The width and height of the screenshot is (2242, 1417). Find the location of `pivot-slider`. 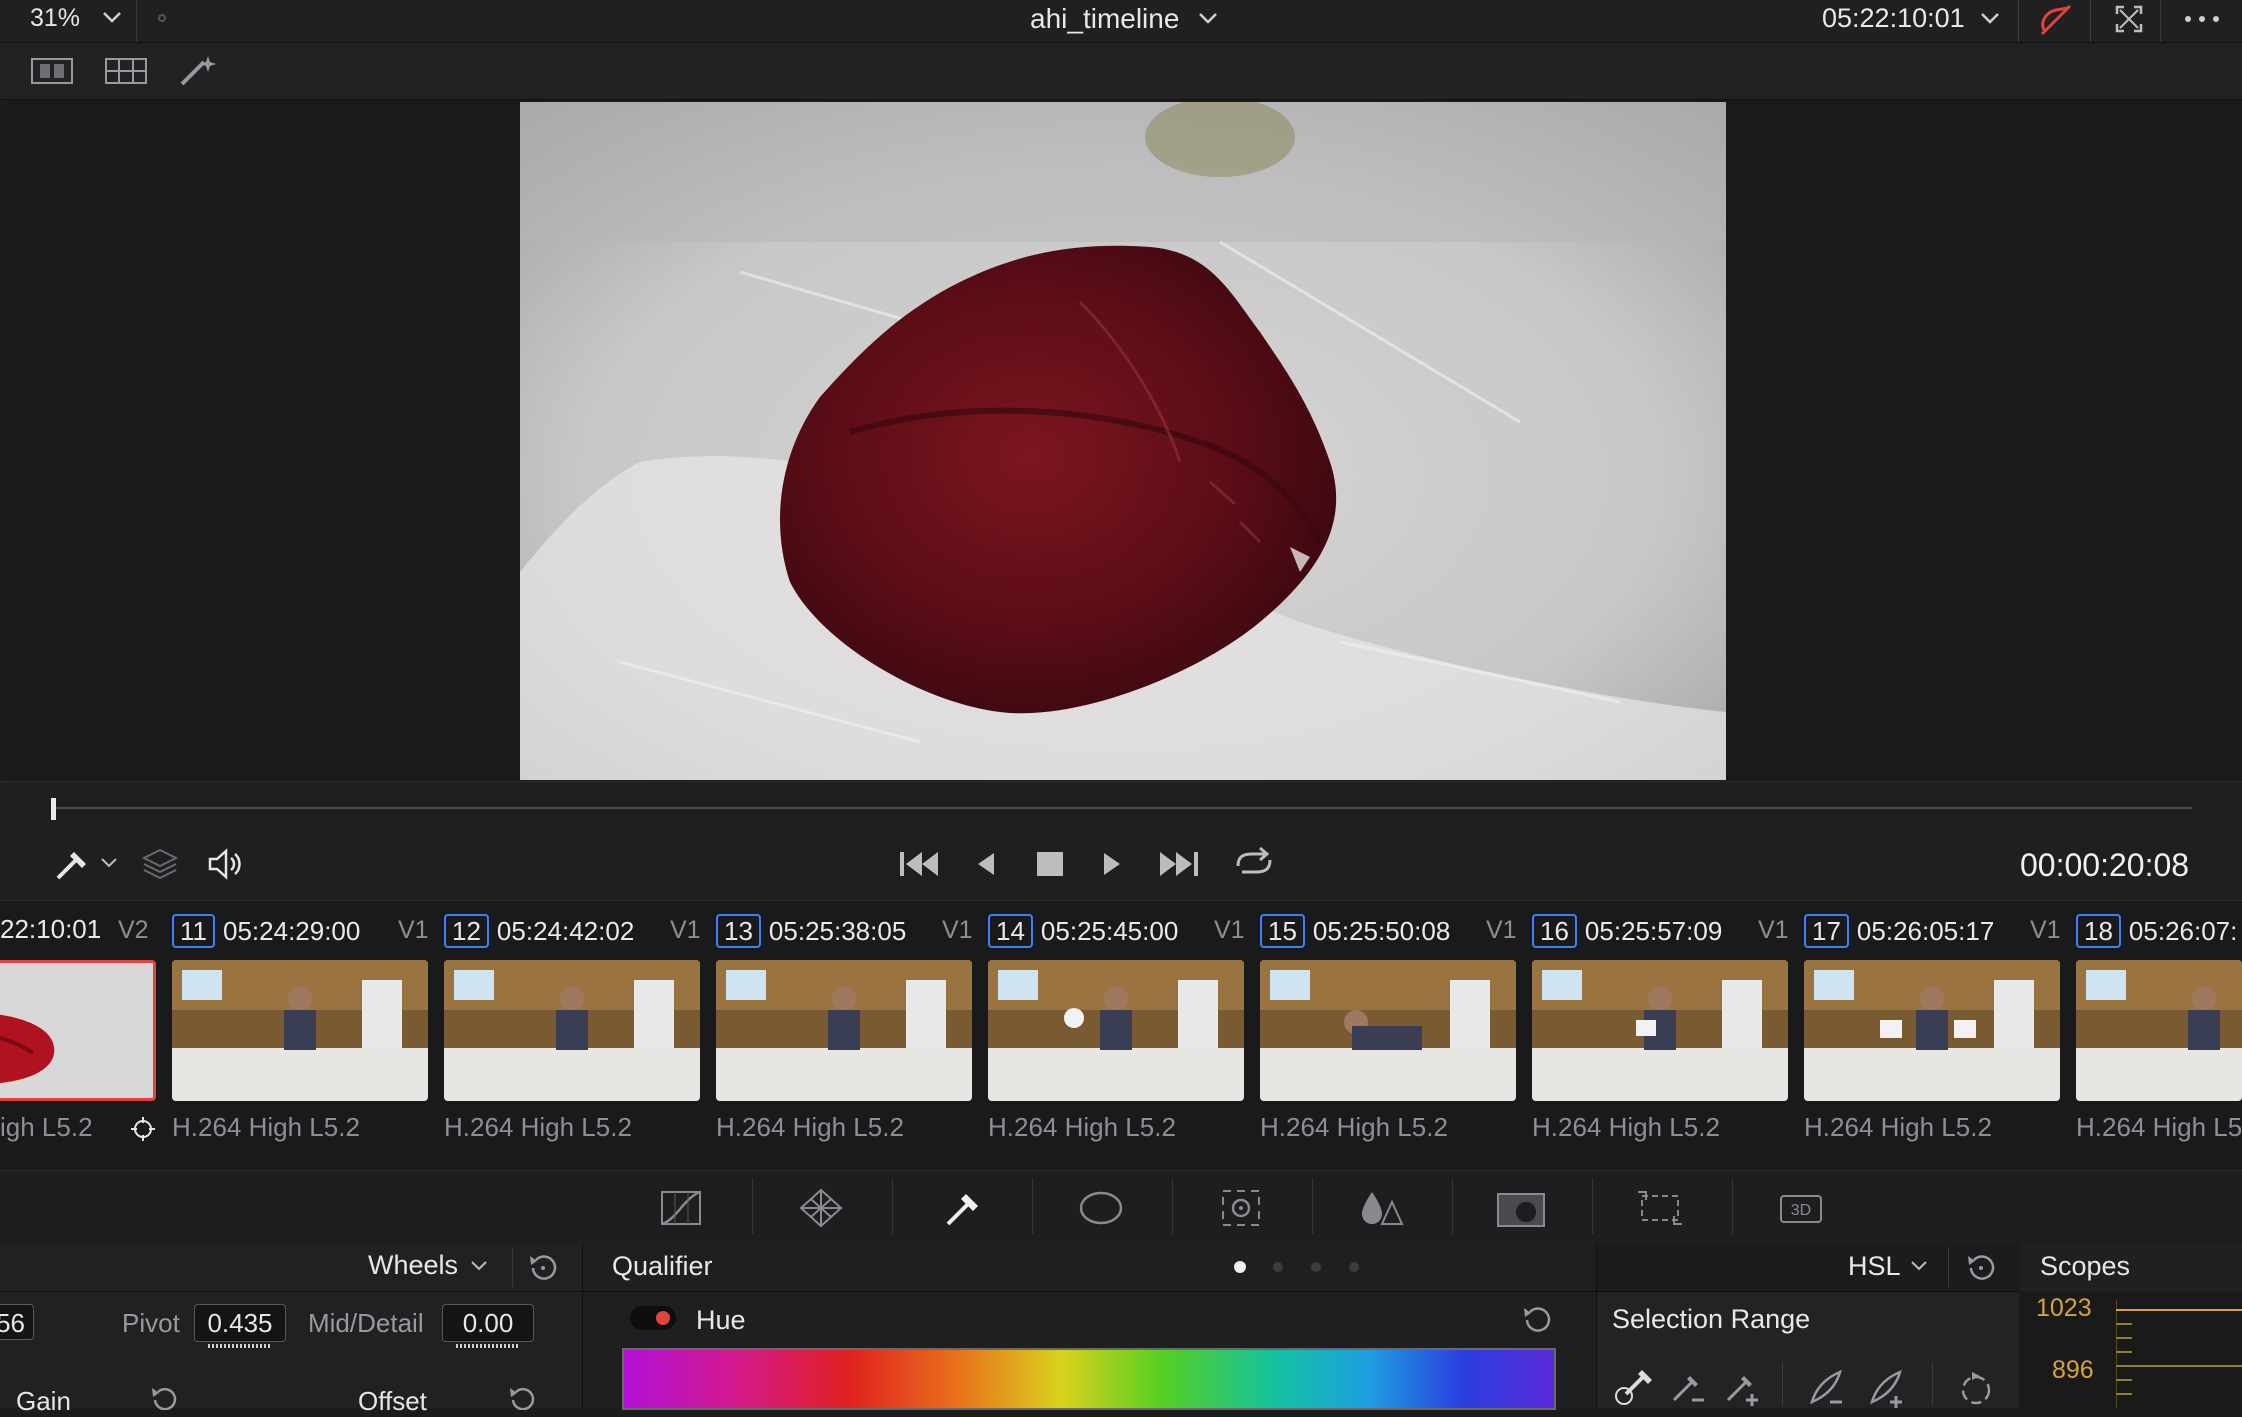

pivot-slider is located at coordinates (239, 1346).